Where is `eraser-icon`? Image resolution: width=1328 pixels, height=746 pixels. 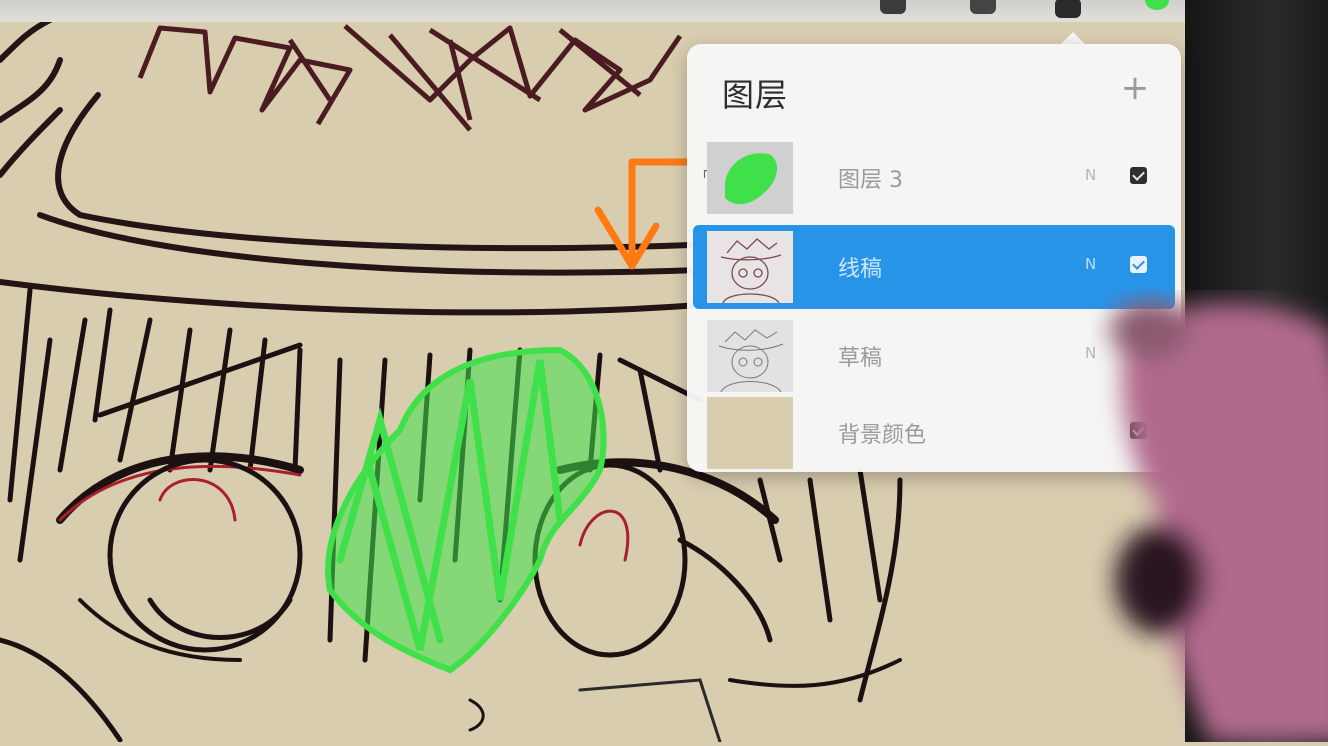 eraser-icon is located at coordinates (983, 7).